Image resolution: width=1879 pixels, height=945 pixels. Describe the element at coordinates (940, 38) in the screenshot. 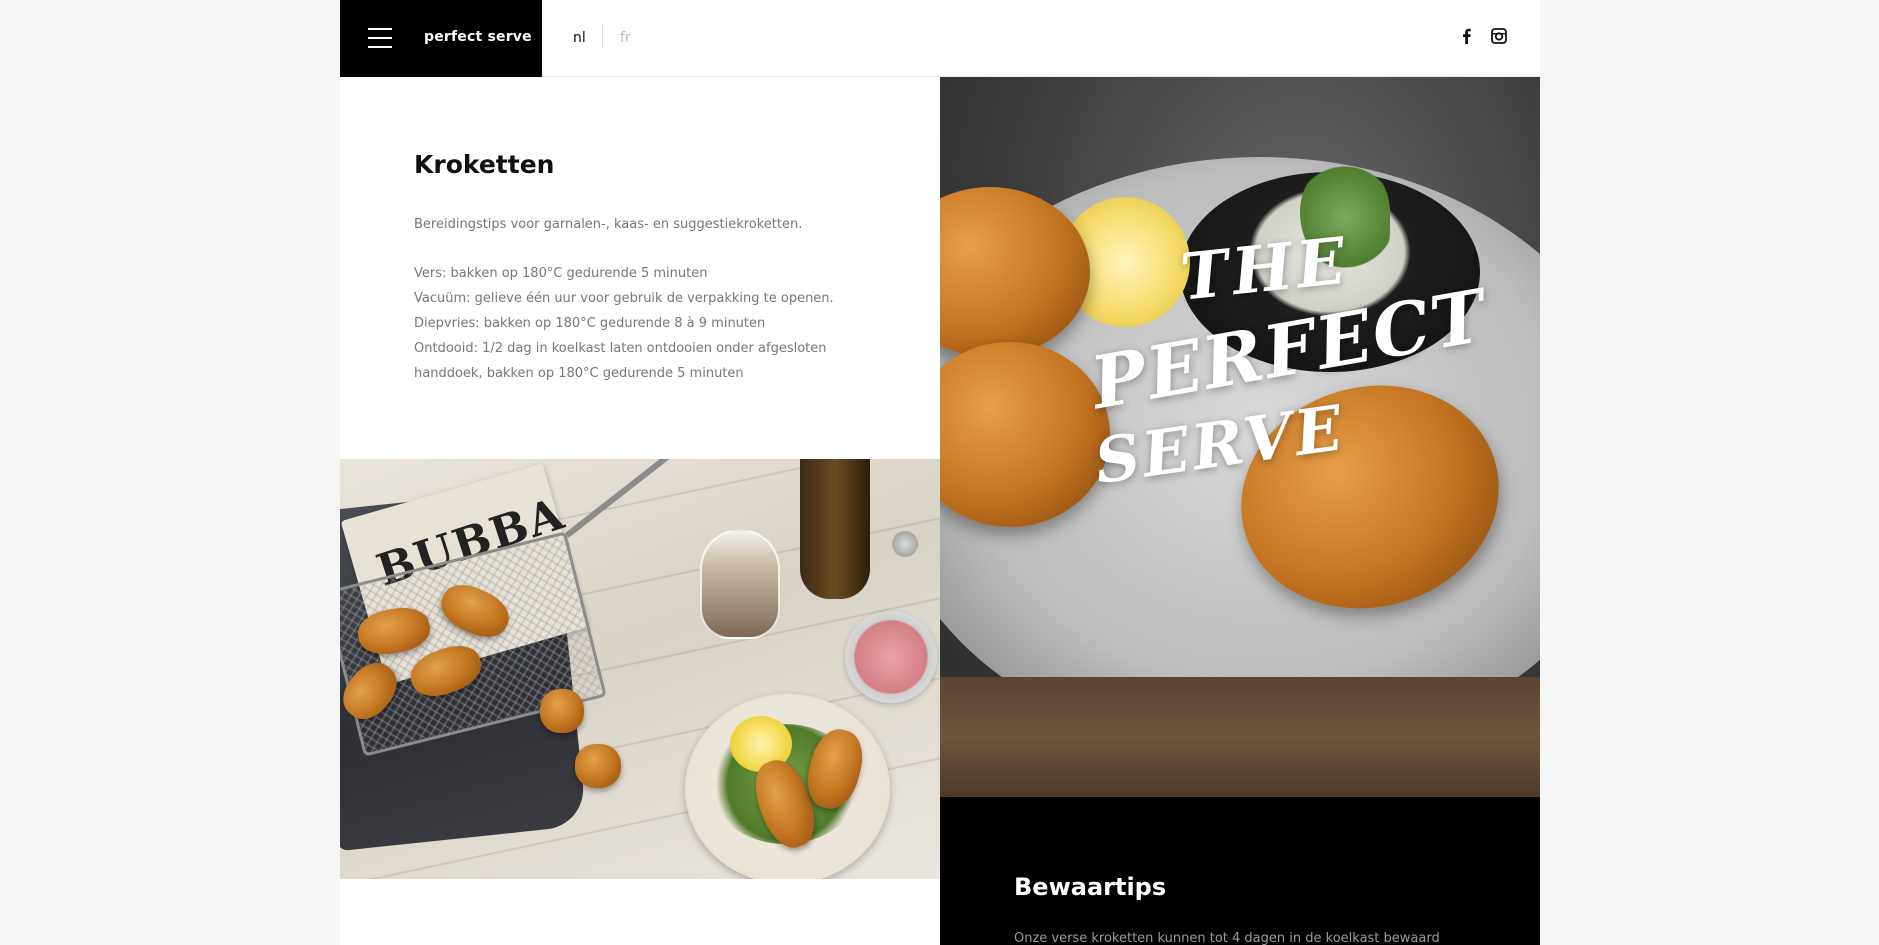

I see `site-header: perfect serve nl fr` at that location.